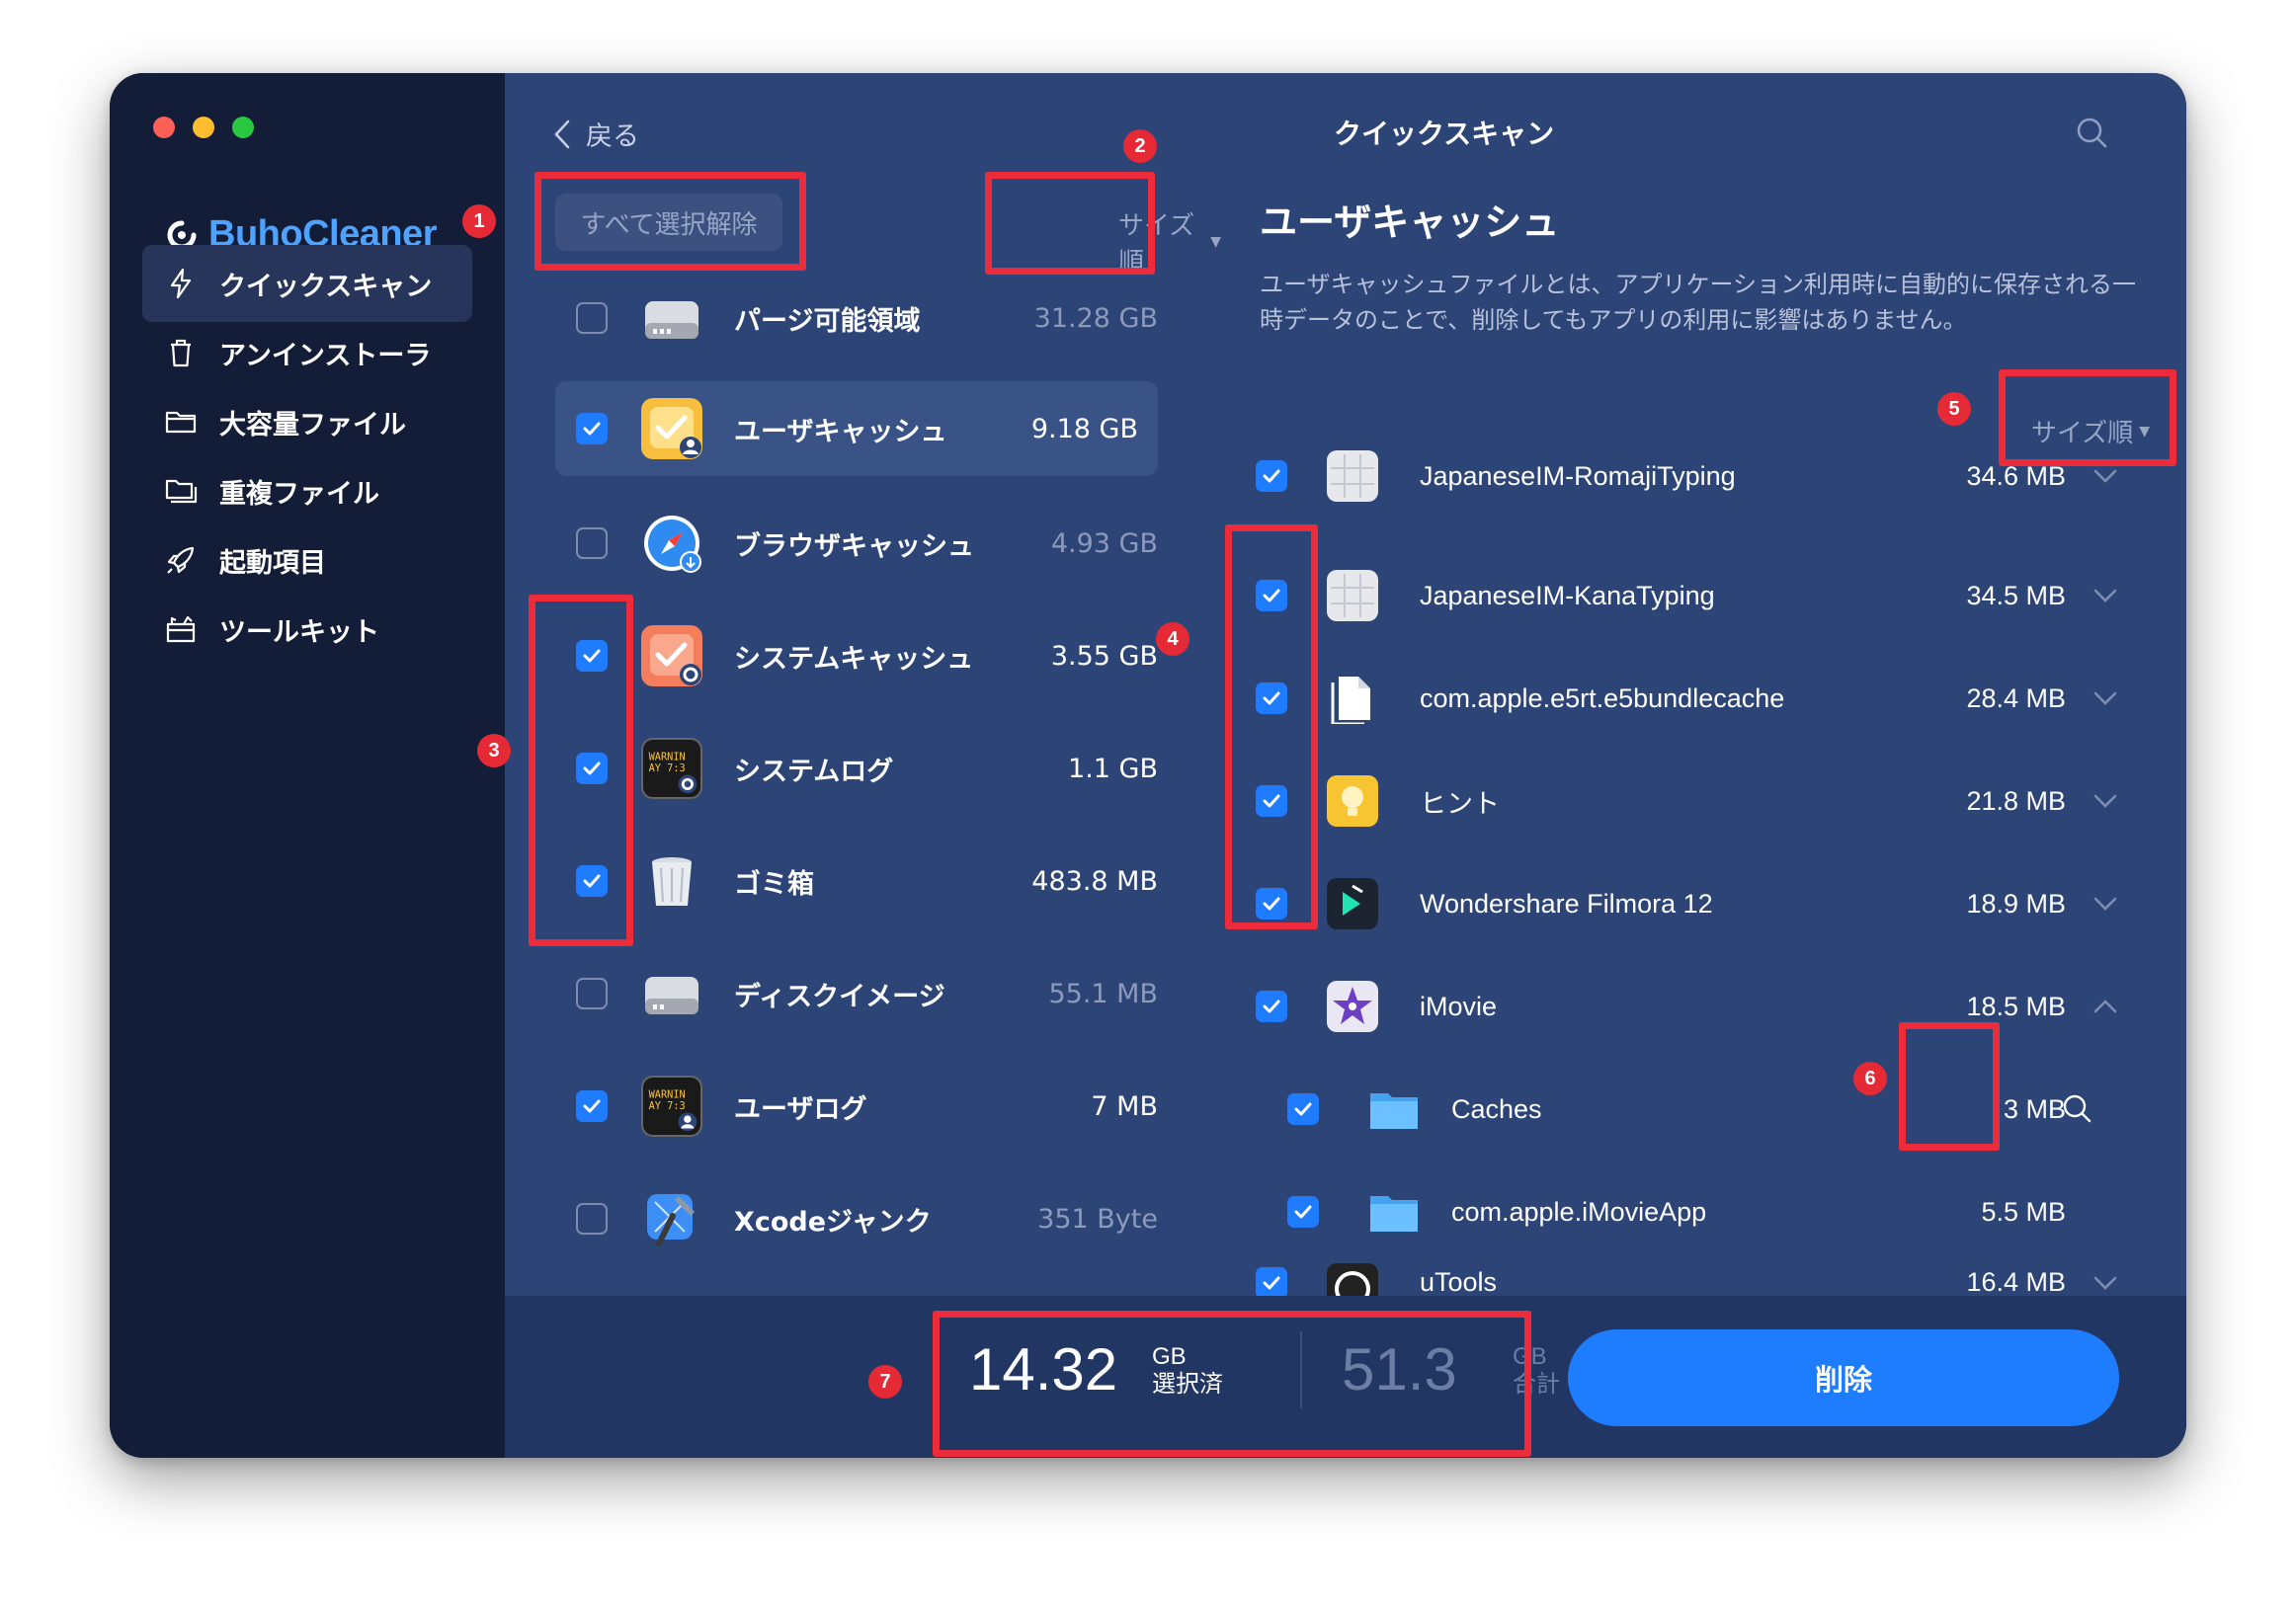 The width and height of the screenshot is (2296, 1604). Describe the element at coordinates (181, 560) in the screenshot. I see `rocket-icon` at that location.